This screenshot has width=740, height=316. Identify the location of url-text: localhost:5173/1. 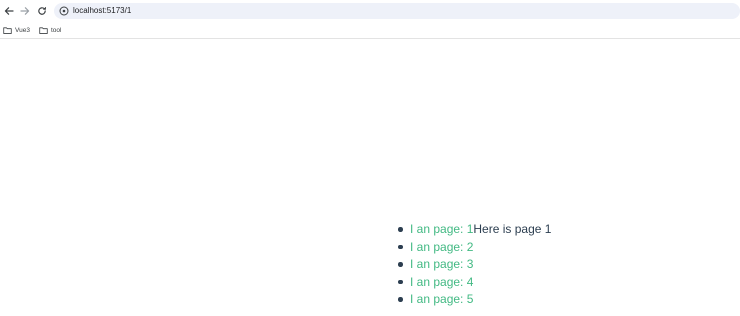
(102, 11).